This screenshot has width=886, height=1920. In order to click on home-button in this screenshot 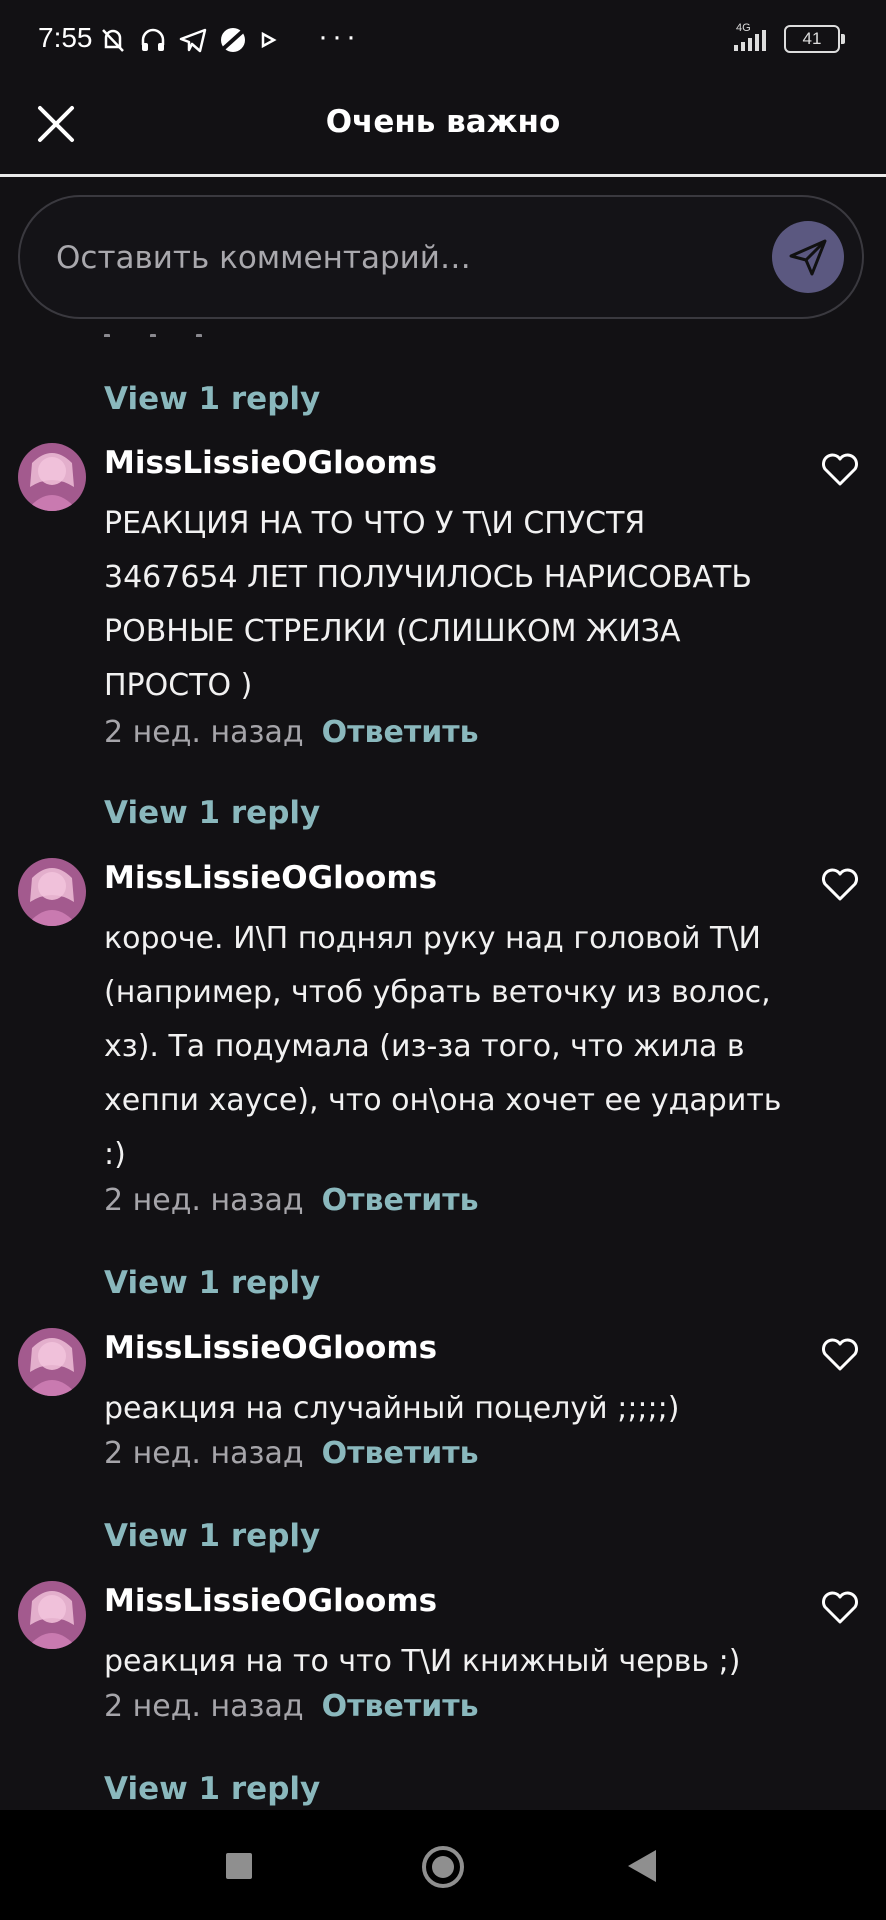, I will do `click(443, 1867)`.